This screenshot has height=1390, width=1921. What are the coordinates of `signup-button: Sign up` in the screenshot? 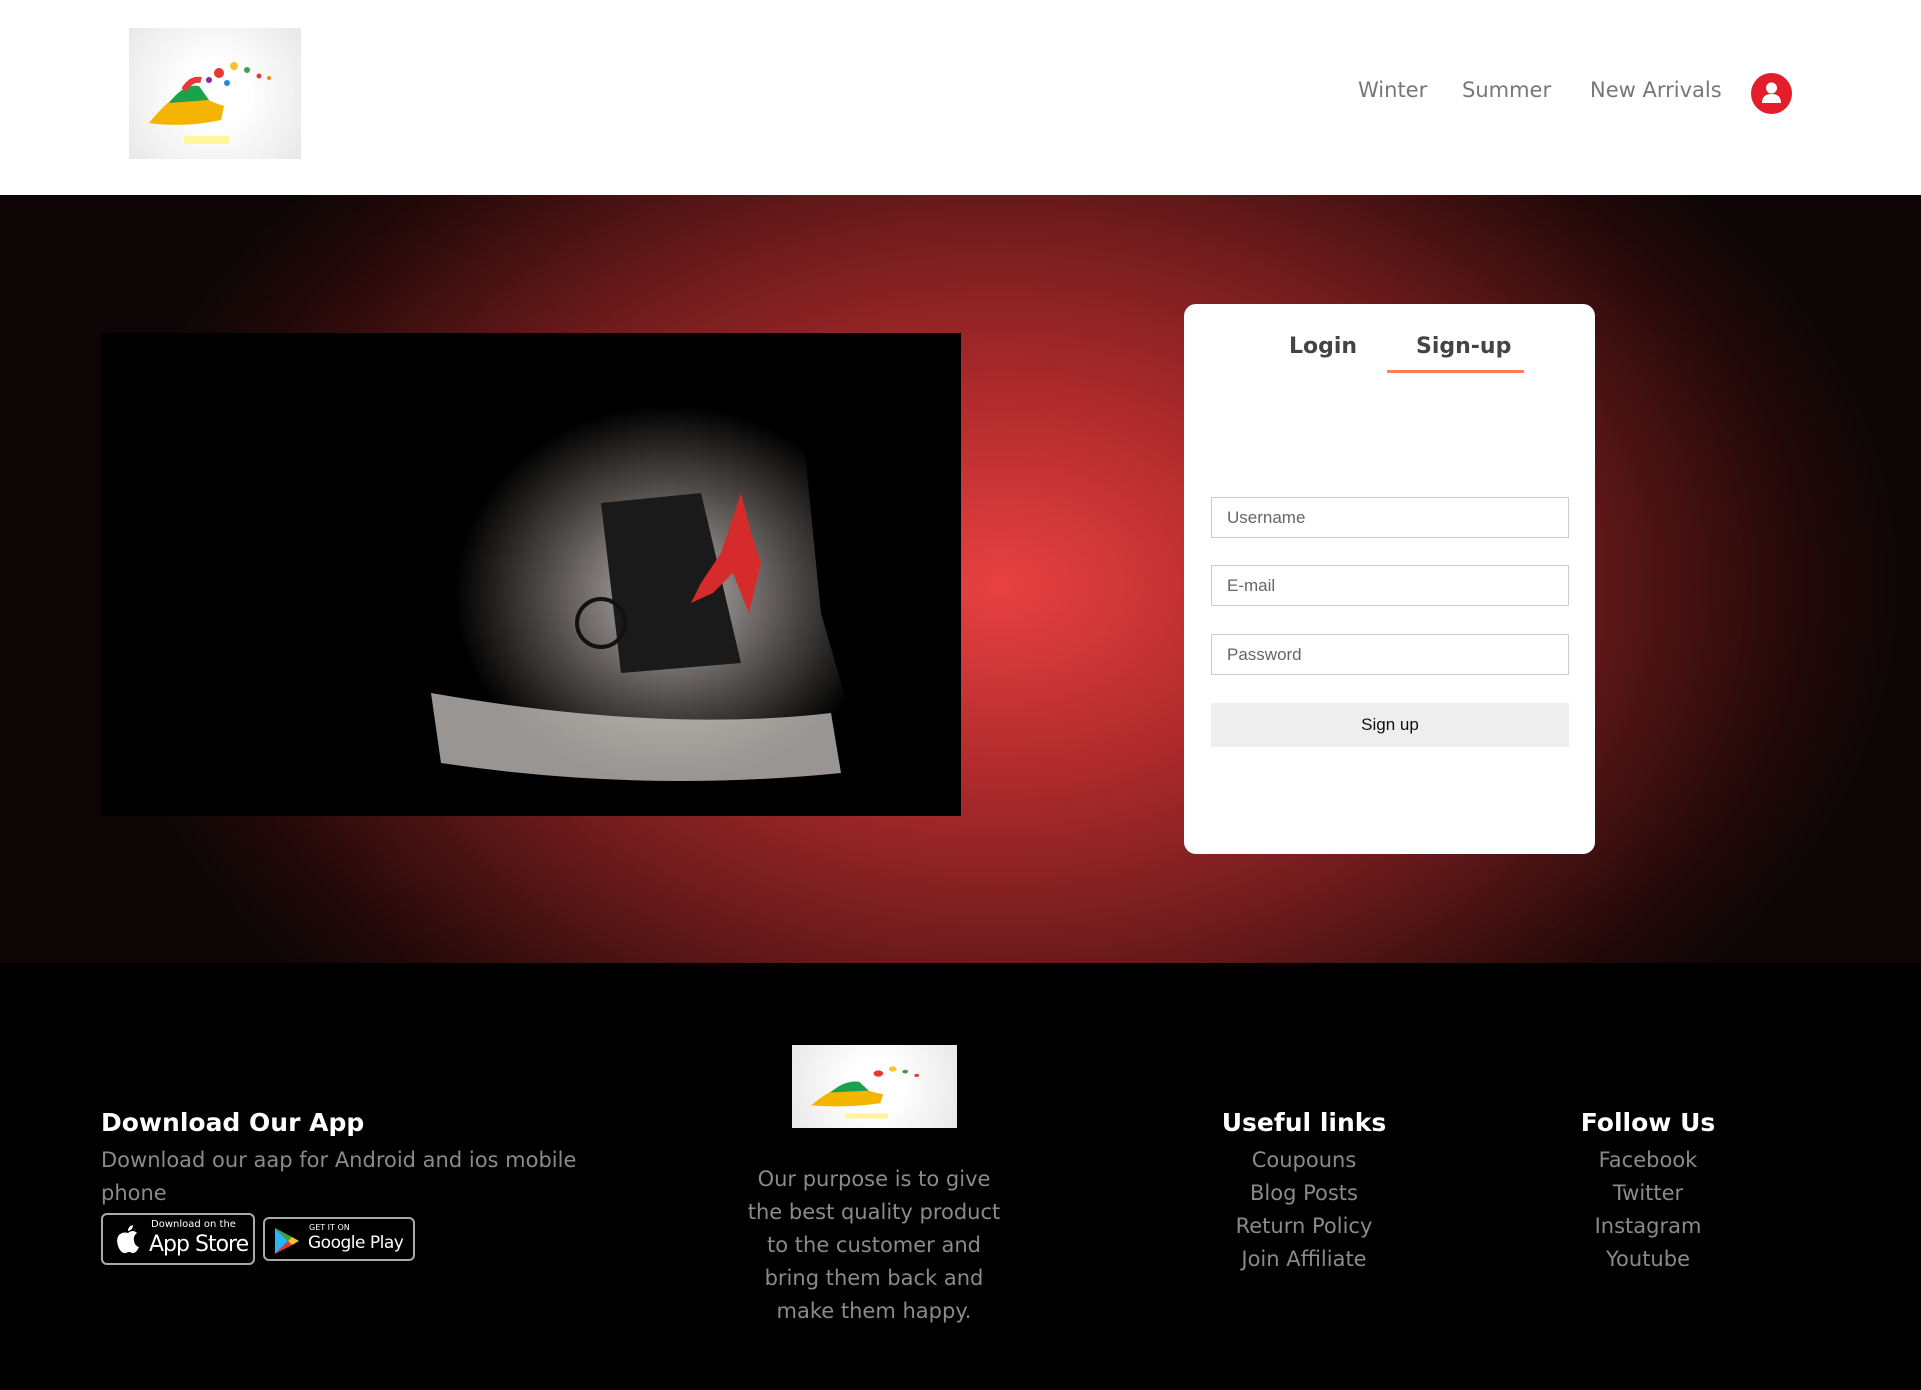 It's located at (1390, 725).